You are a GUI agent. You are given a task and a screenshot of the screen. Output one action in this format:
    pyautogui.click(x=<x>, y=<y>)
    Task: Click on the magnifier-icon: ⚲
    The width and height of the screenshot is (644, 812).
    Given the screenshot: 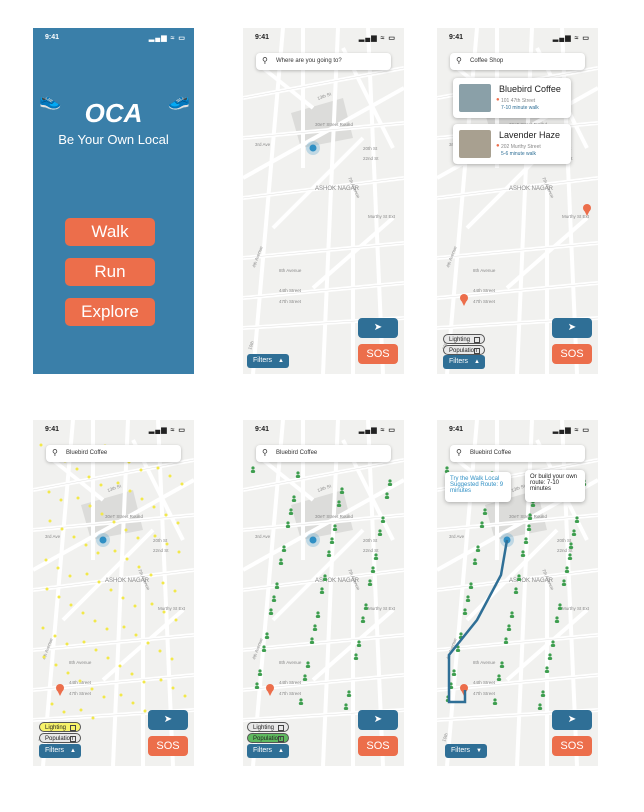 What is the action you would take?
    pyautogui.click(x=265, y=452)
    